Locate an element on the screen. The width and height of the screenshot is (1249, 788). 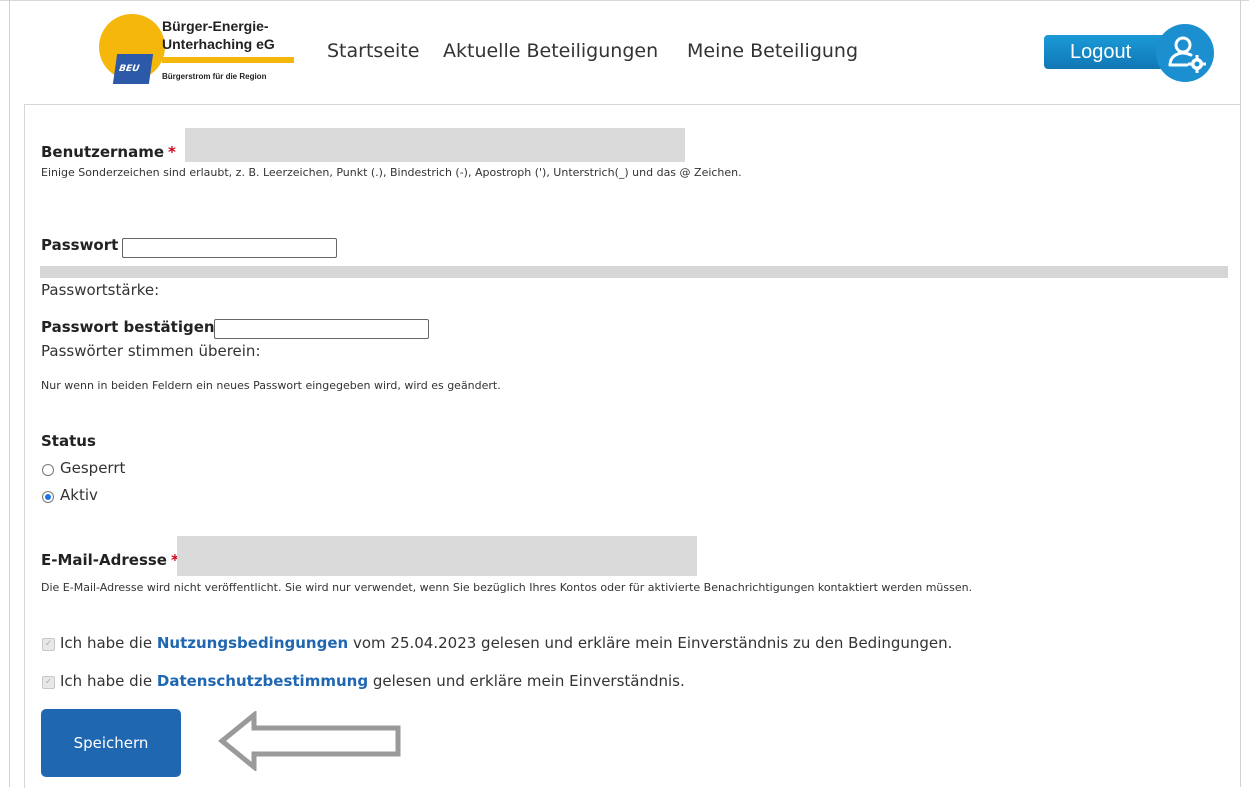
password-strength-bar is located at coordinates (634, 272).